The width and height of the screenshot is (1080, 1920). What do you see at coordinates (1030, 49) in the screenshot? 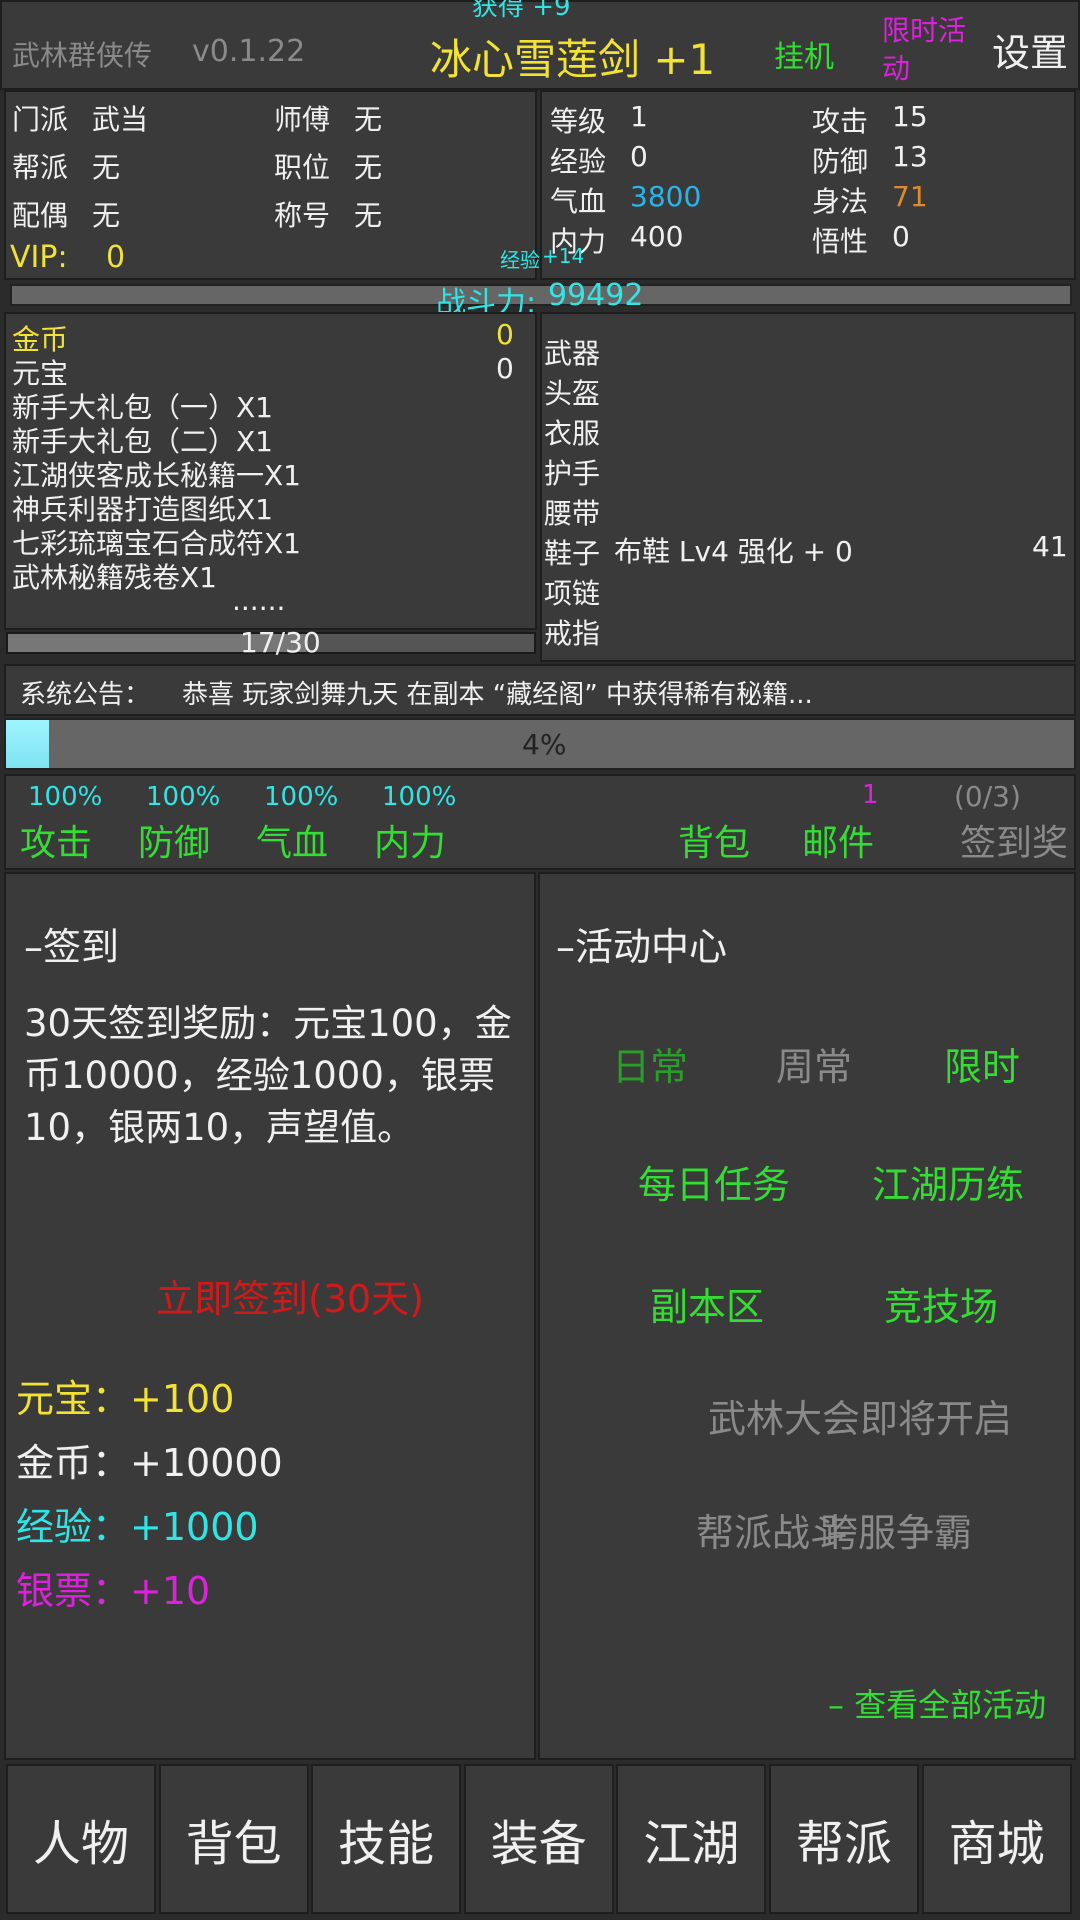
I see `settings-button: 设置` at bounding box center [1030, 49].